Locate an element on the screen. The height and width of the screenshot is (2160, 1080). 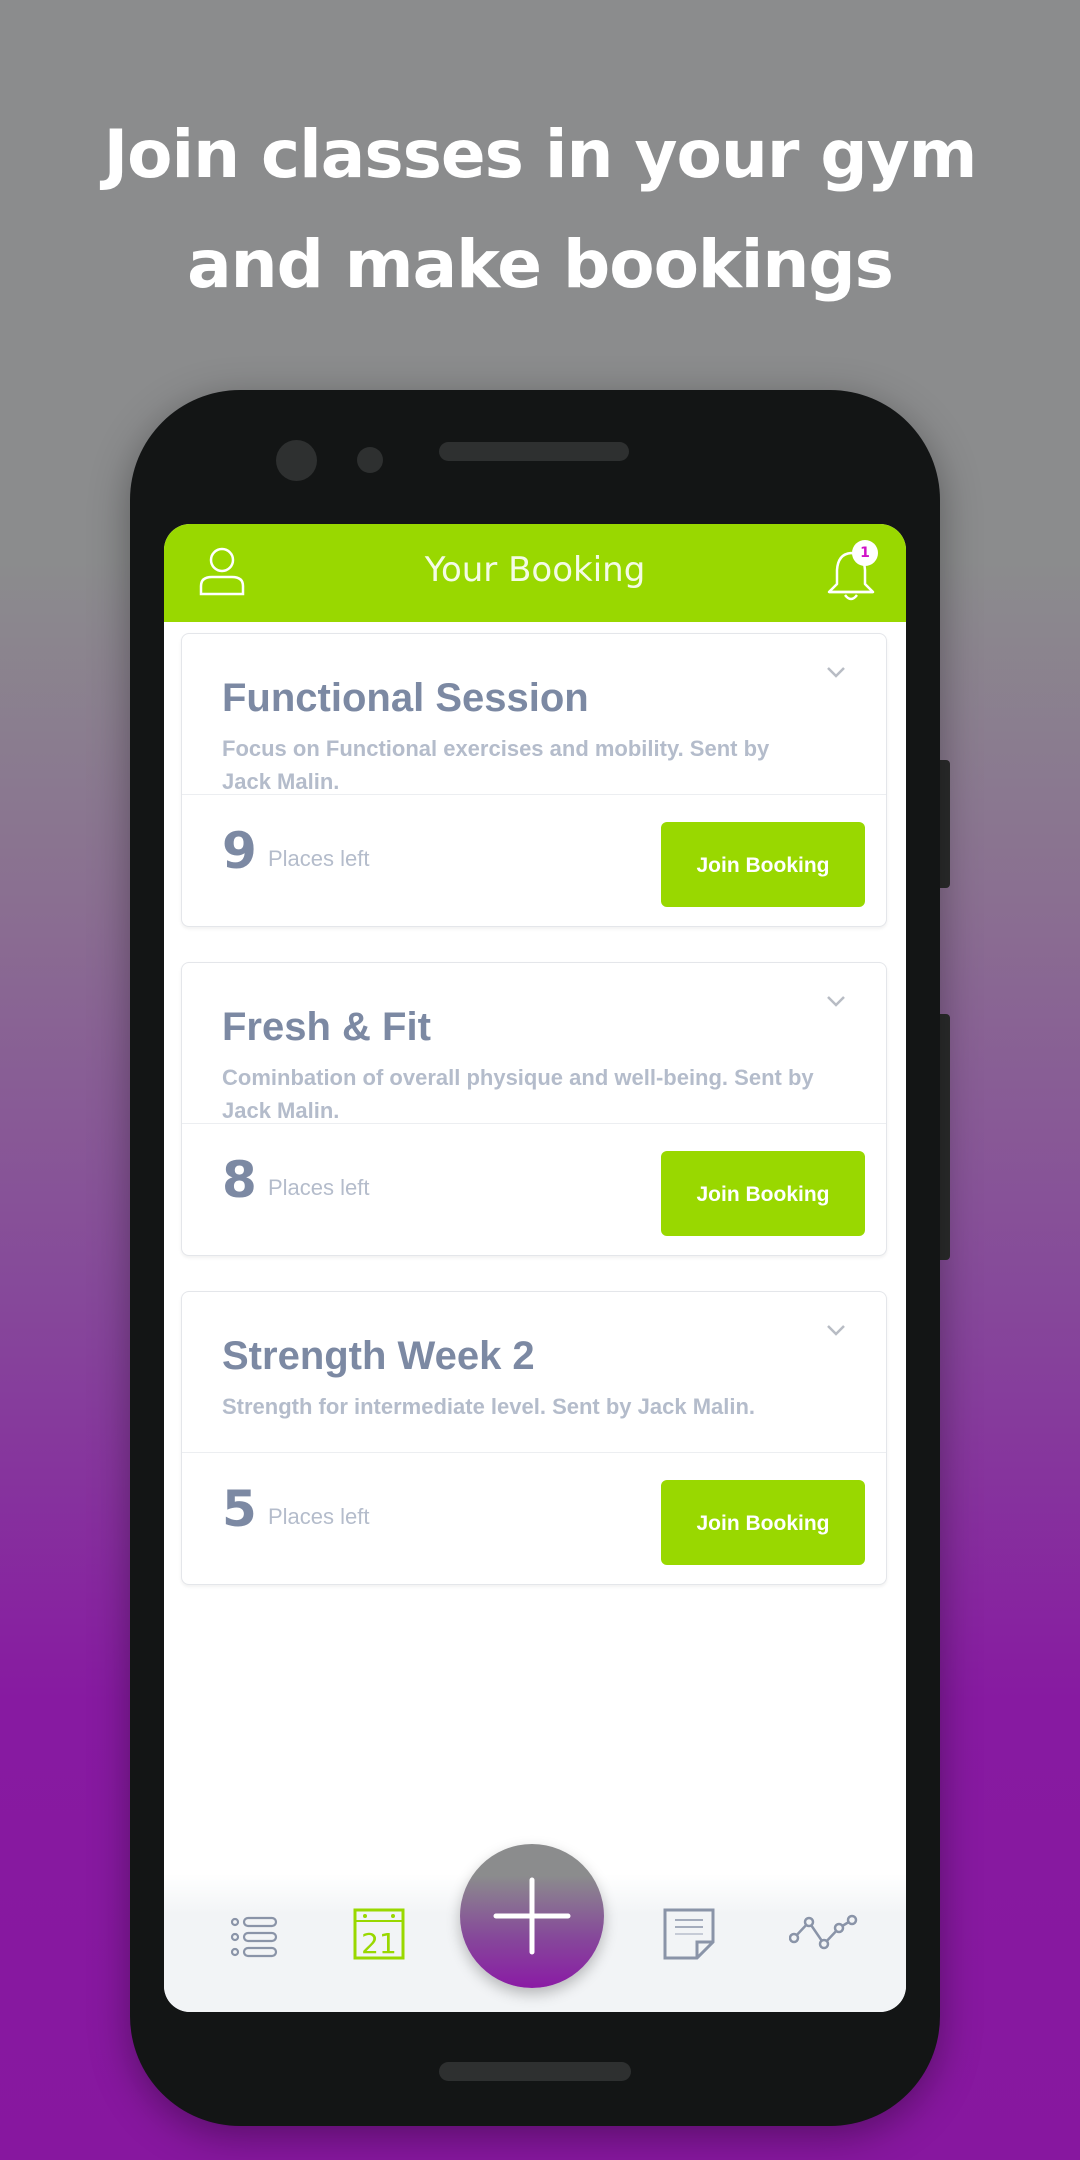
calendar-icon: 21 is located at coordinates (379, 1936).